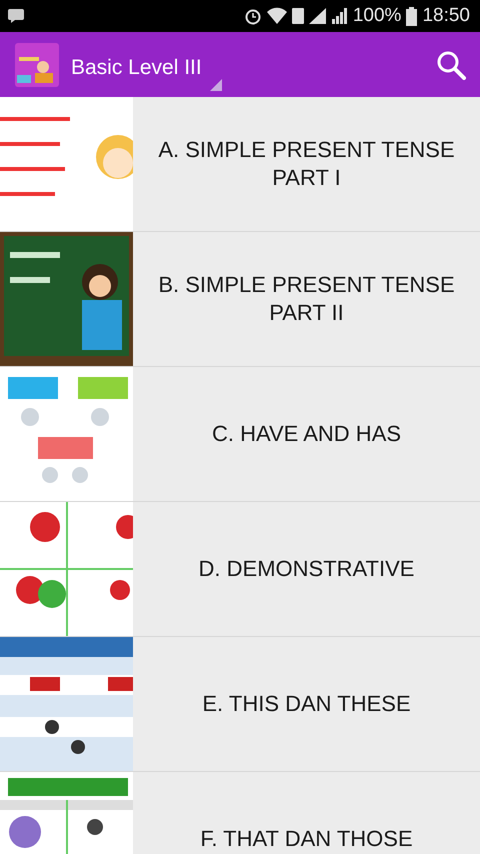 The width and height of the screenshot is (480, 854). I want to click on lesson-title: F. THAT DAN THOSE, so click(306, 839).